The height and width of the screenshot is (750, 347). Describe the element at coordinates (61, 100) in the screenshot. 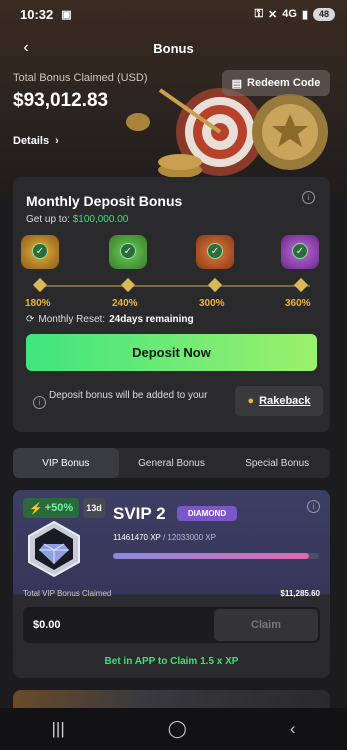

I see `total-claimed-value: $93,012.83` at that location.